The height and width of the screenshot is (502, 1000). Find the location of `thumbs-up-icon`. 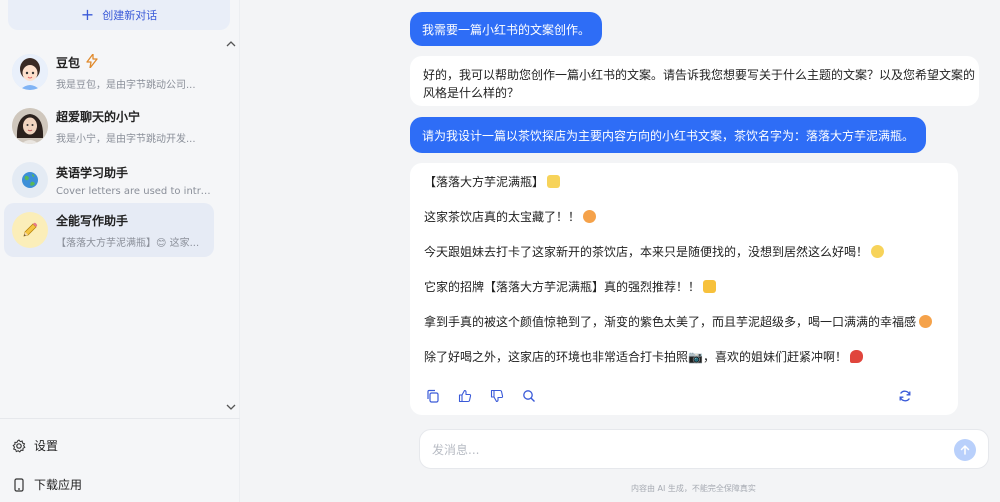

thumbs-up-icon is located at coordinates (465, 396).